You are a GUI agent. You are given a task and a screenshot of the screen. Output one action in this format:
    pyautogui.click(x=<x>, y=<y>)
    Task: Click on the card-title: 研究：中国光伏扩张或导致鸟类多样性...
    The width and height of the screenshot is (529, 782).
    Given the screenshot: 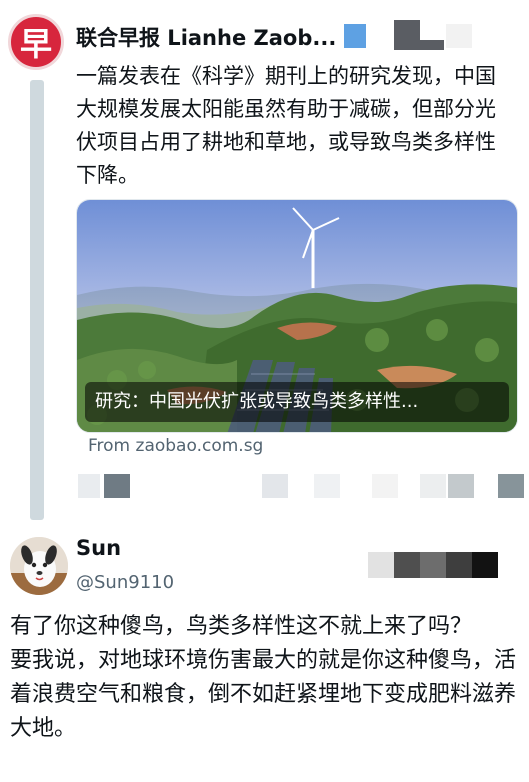 What is the action you would take?
    pyautogui.click(x=297, y=402)
    